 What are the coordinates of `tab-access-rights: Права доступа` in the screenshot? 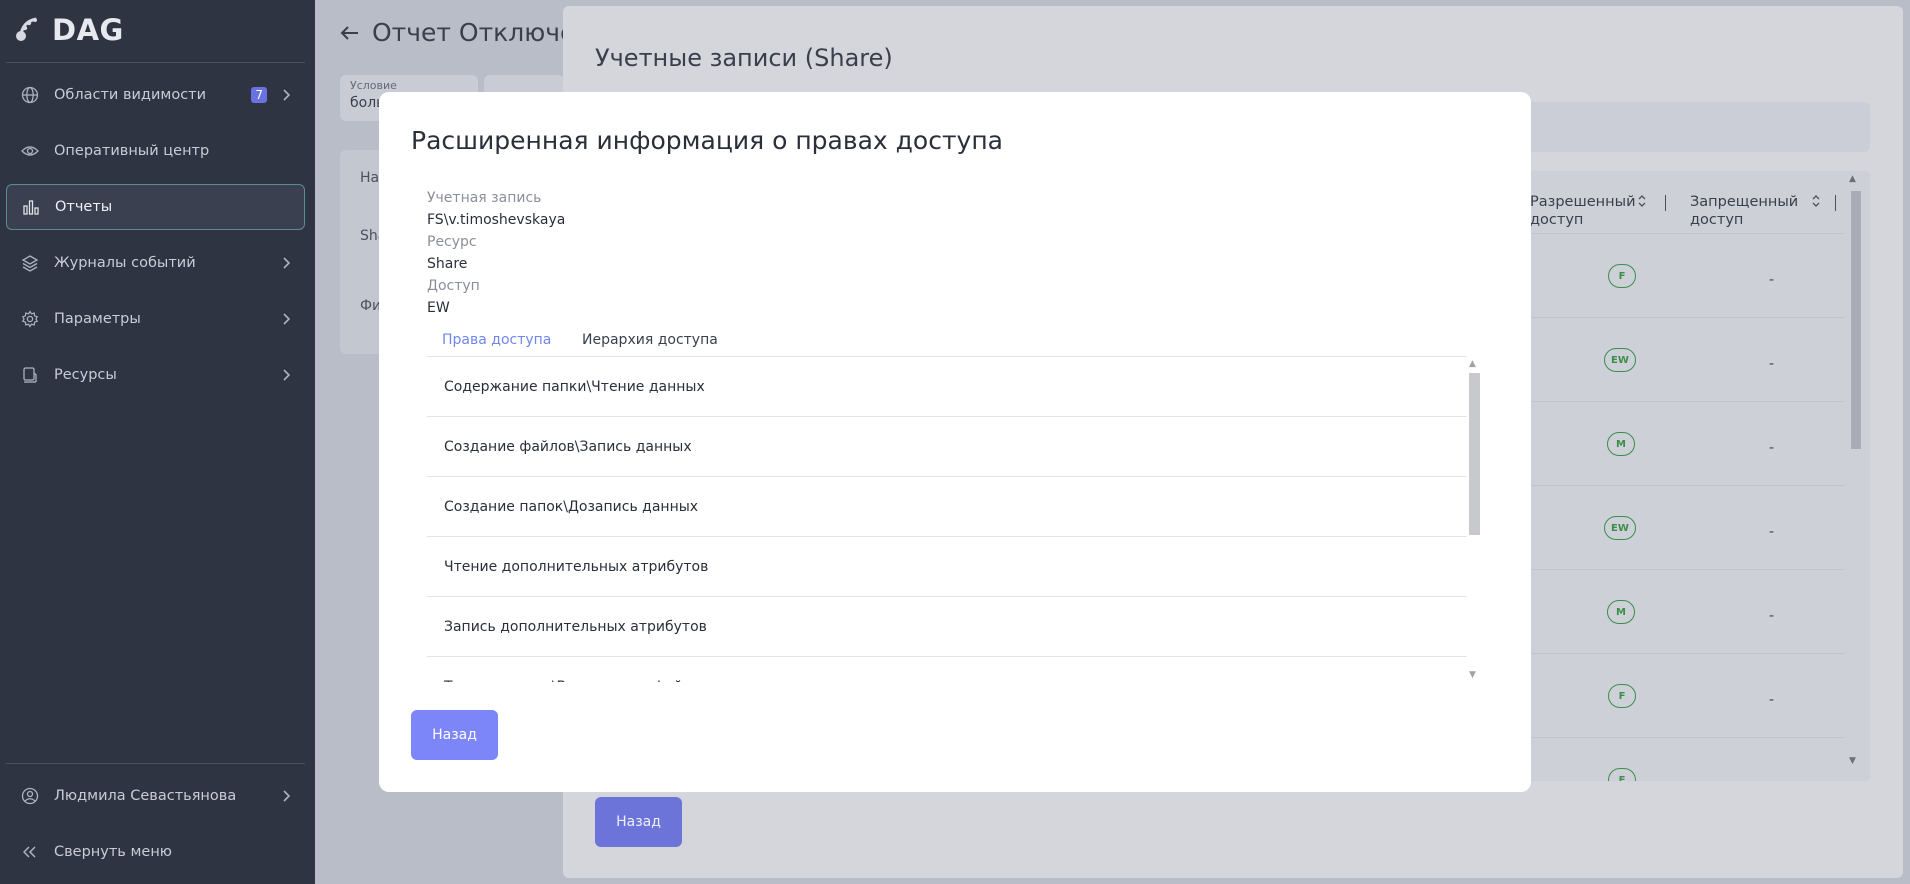 It's located at (496, 340).